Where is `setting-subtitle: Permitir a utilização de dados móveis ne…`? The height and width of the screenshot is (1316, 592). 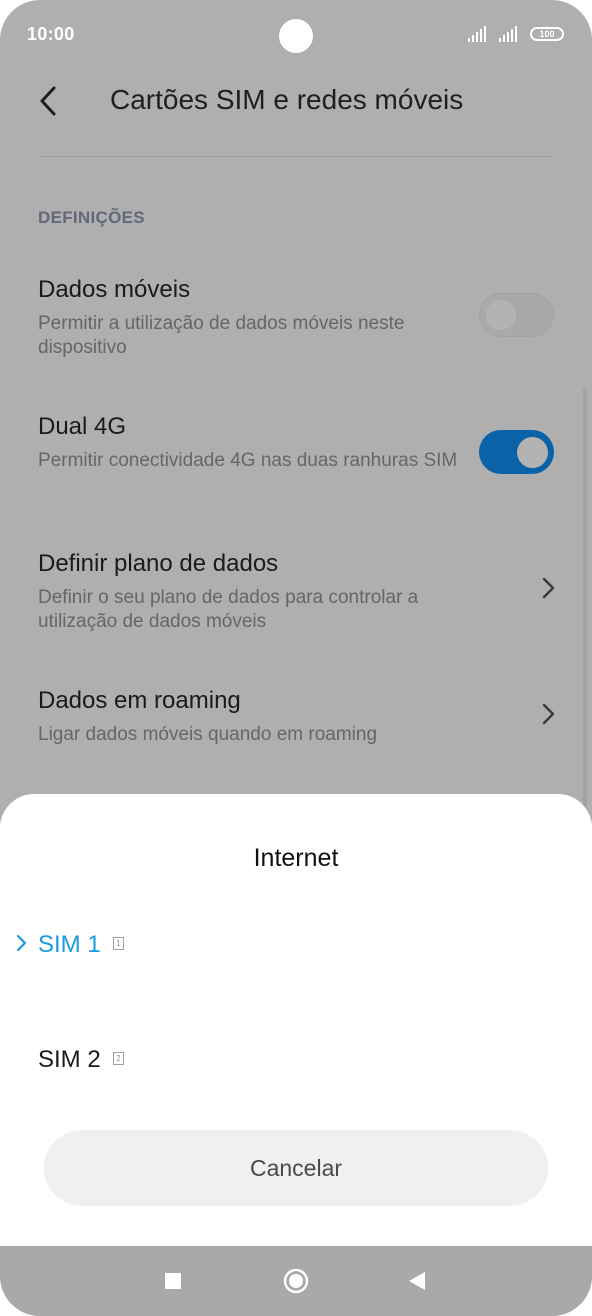
setting-subtitle: Permitir a utilização de dados móveis ne… is located at coordinates (221, 335).